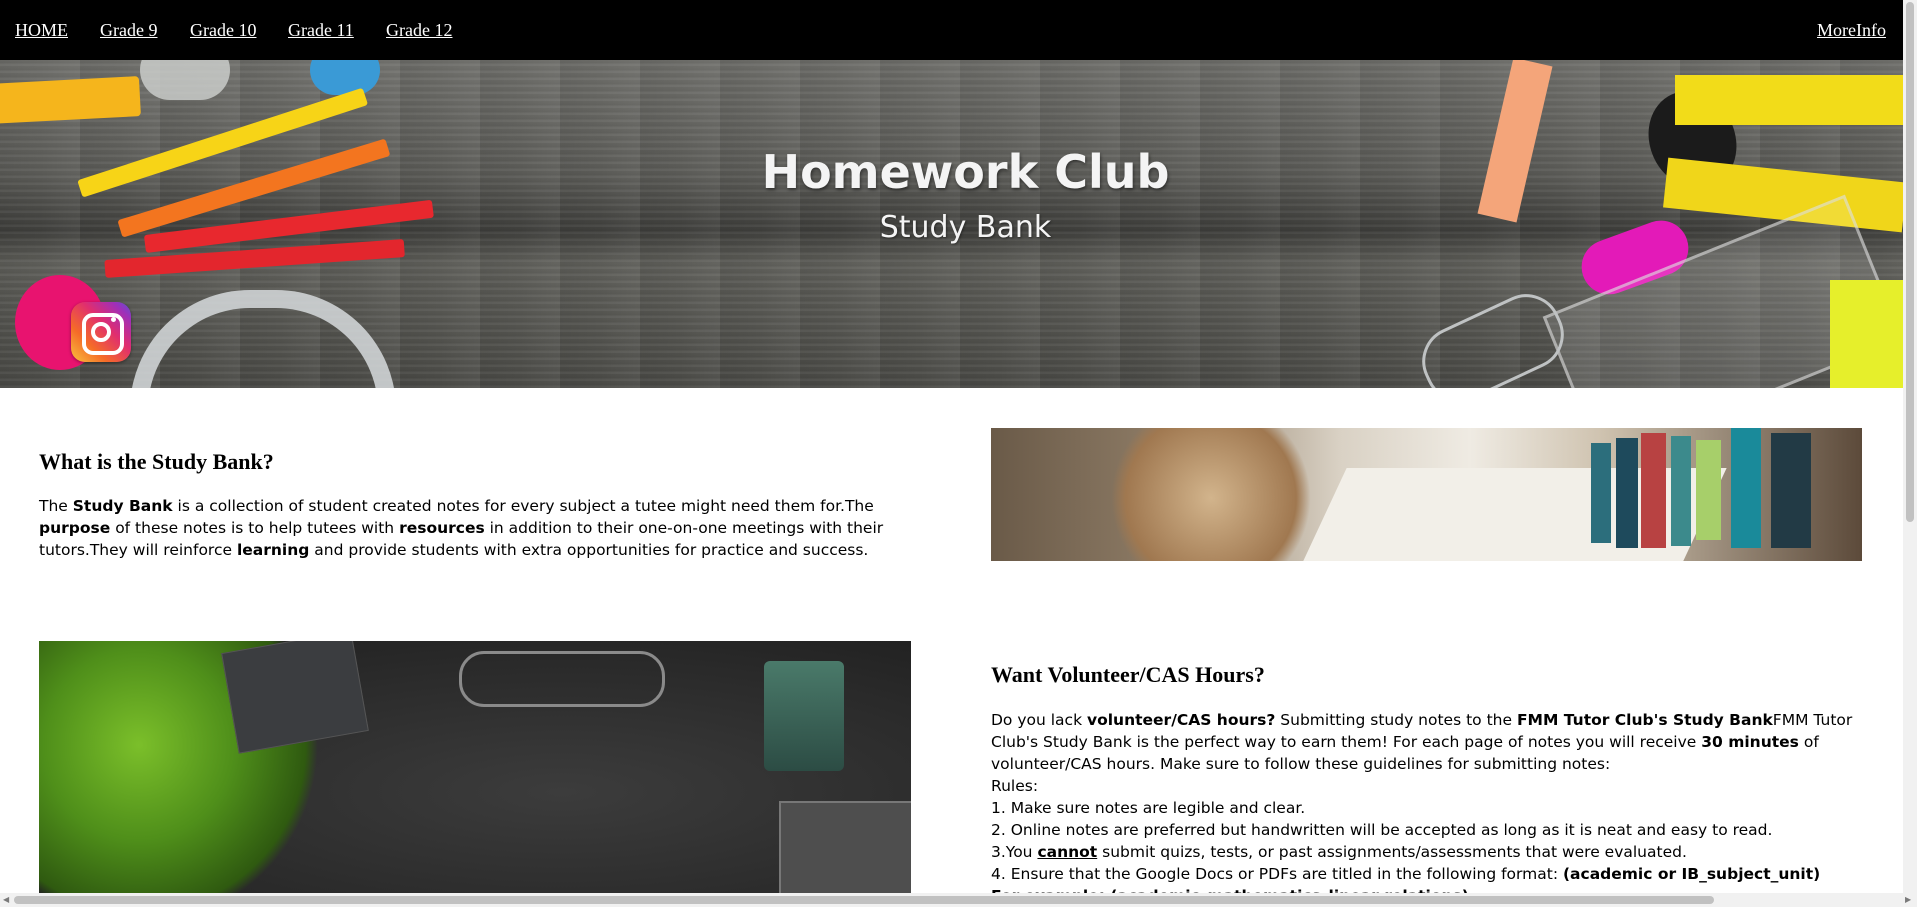  I want to click on scroll-left-arrow-icon: ◀, so click(6, 899).